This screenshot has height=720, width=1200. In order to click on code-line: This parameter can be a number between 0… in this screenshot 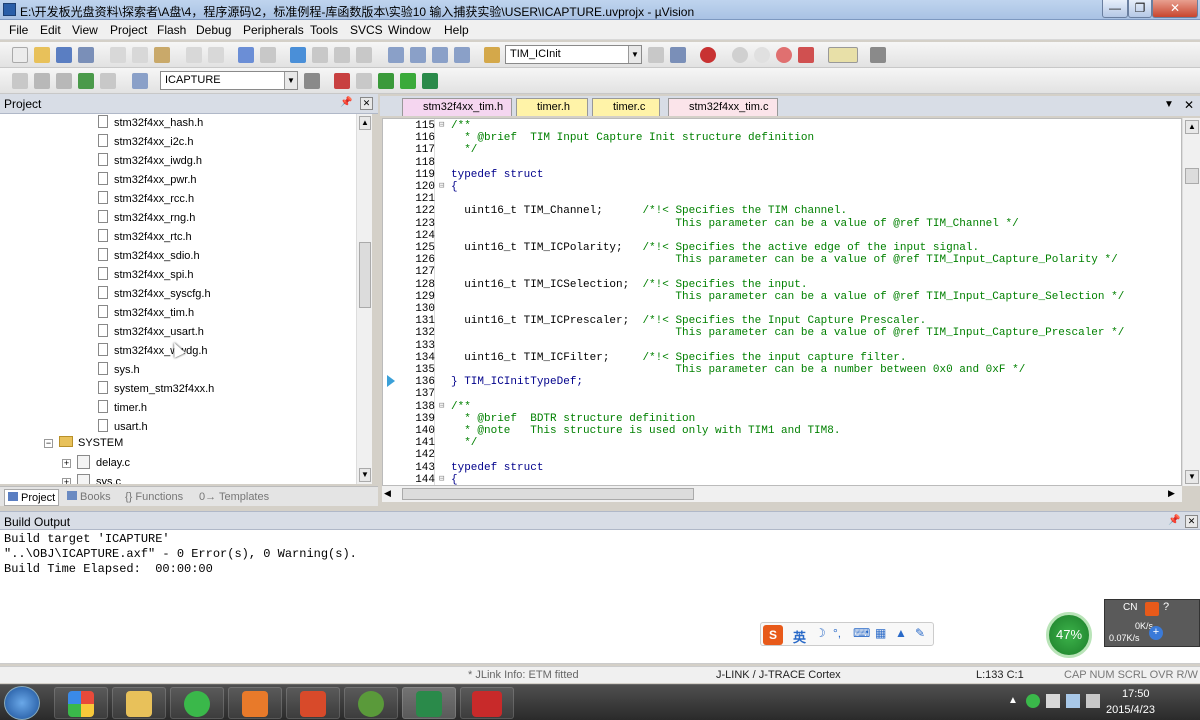, I will do `click(738, 370)`.